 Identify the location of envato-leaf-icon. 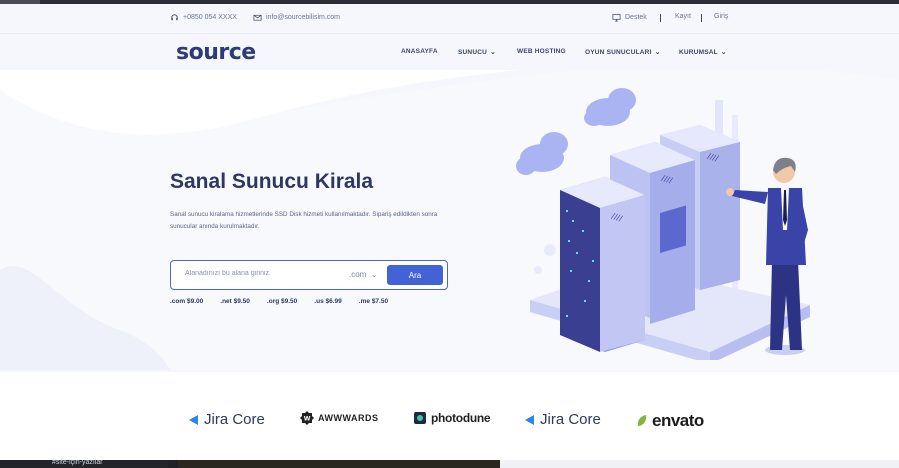
(642, 420).